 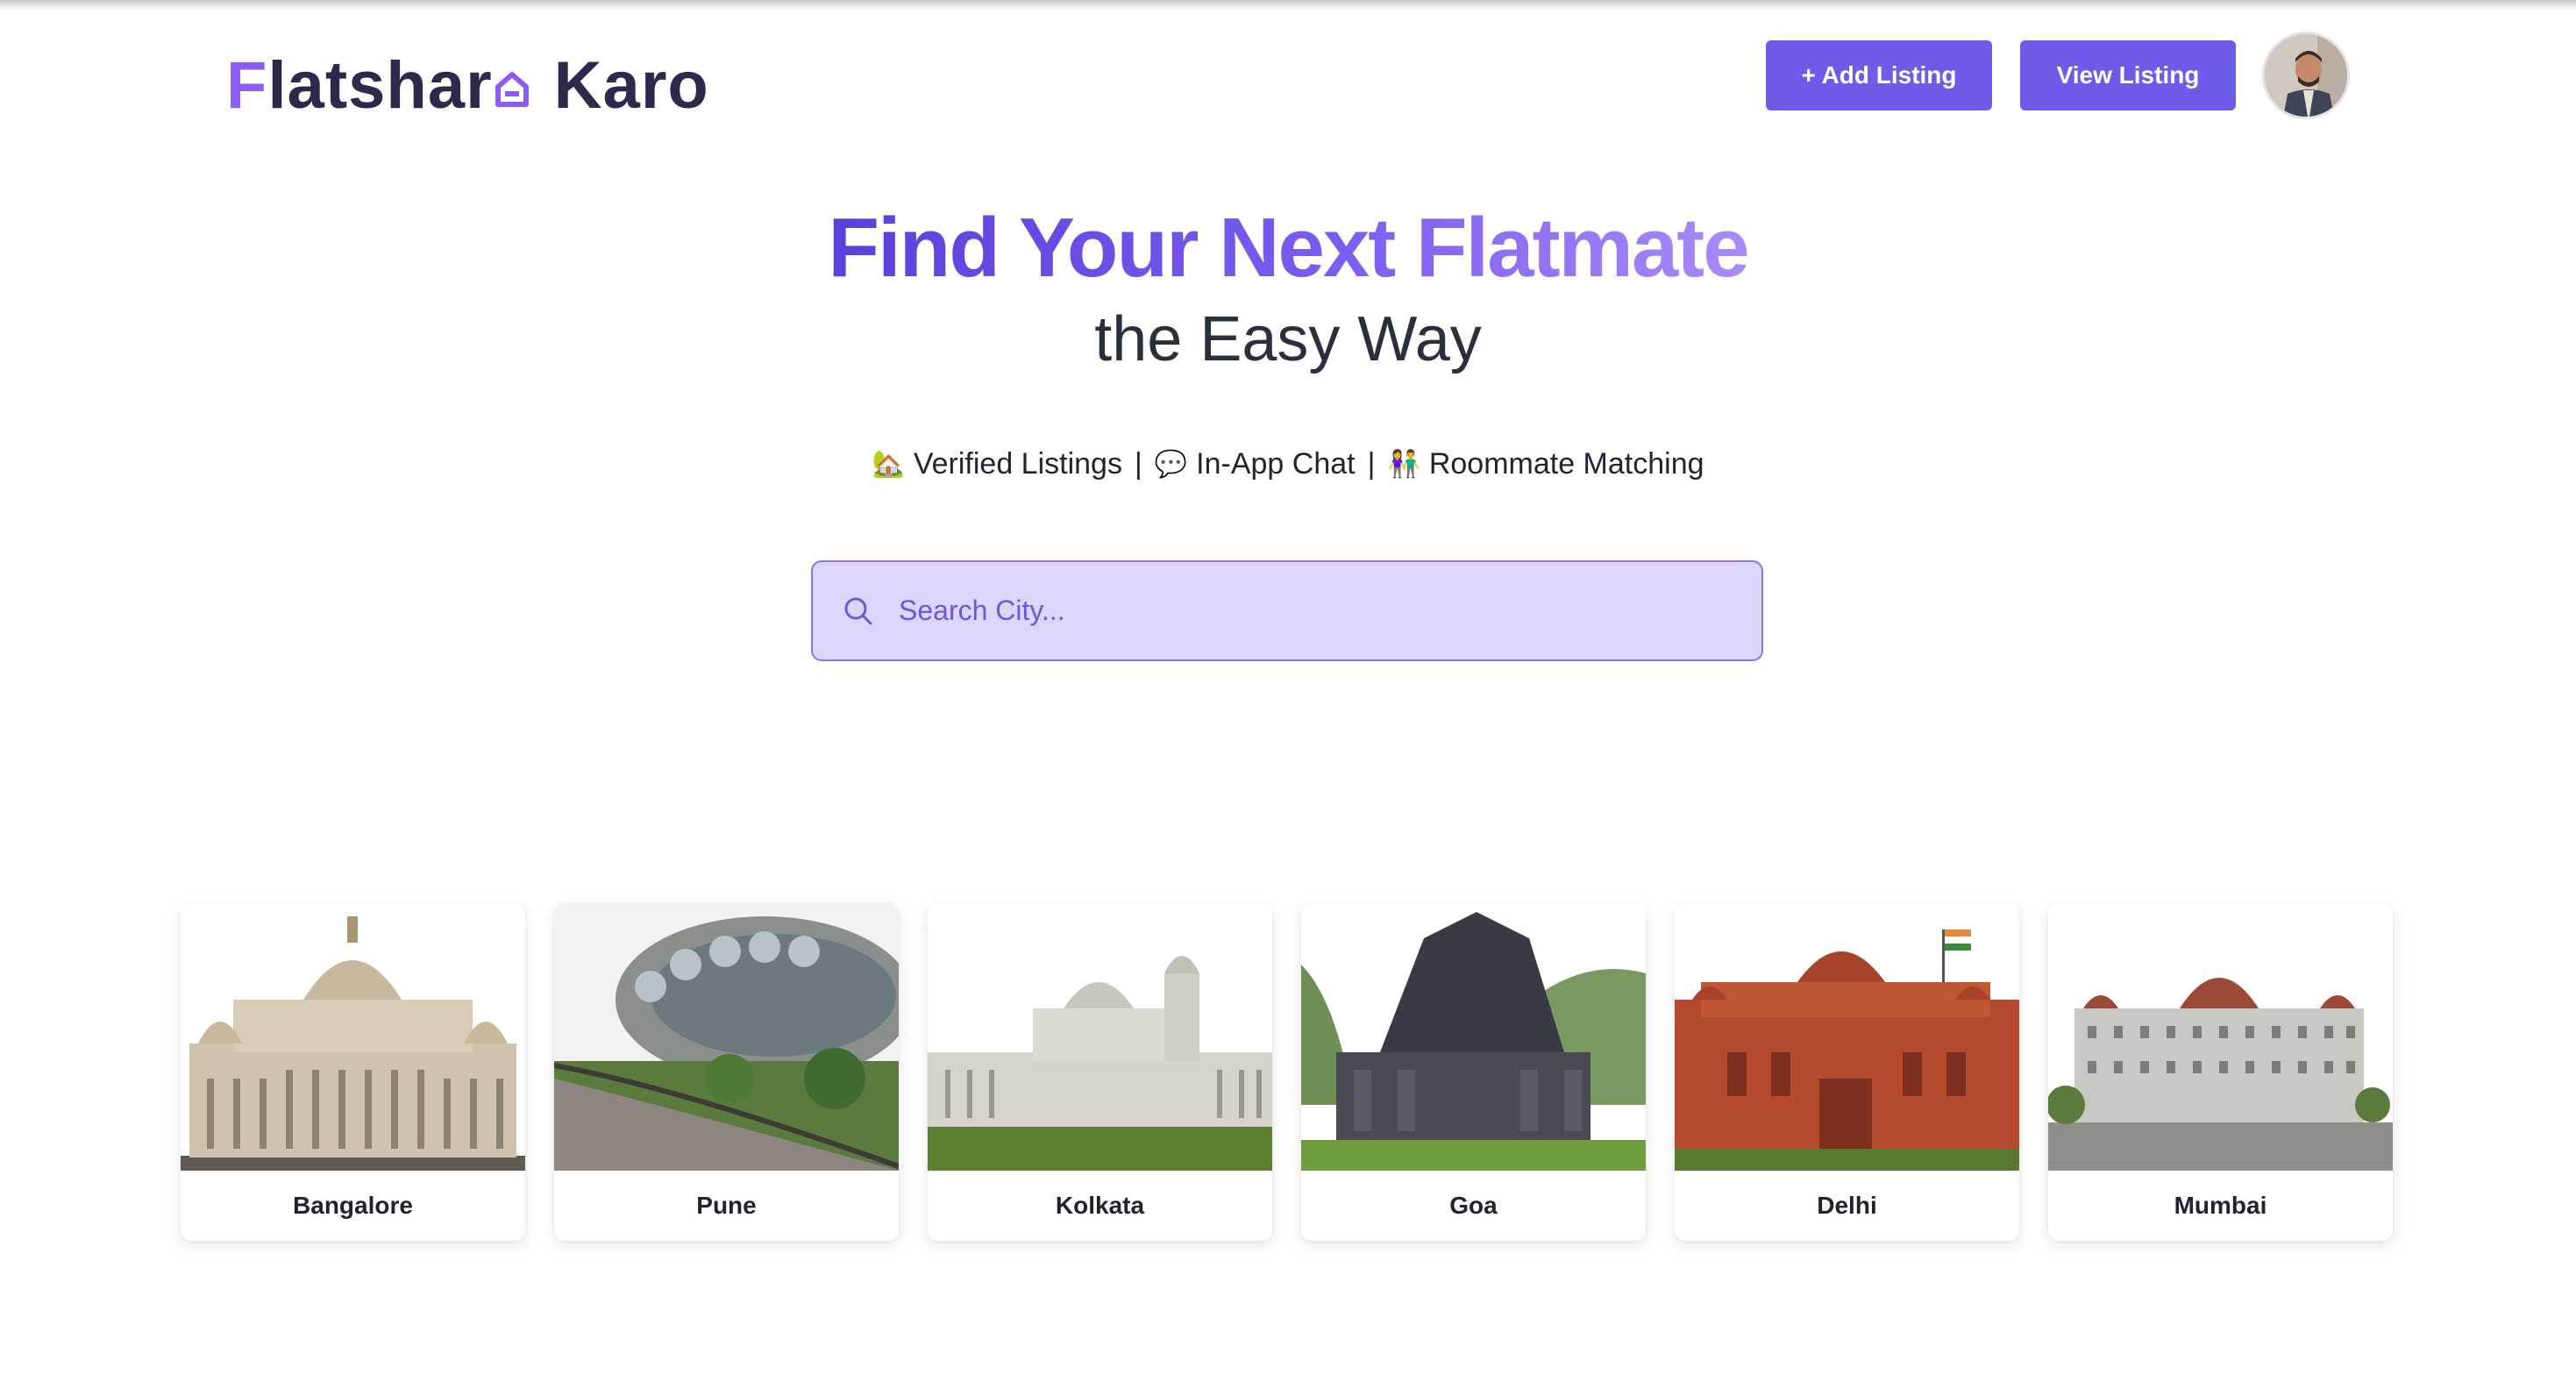 I want to click on city-card-bangalore: Bangalore, so click(x=353, y=1072).